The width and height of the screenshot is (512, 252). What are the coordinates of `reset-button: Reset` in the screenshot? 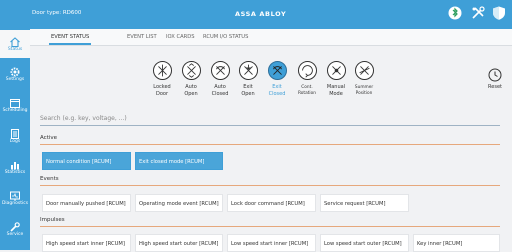 It's located at (495, 78).